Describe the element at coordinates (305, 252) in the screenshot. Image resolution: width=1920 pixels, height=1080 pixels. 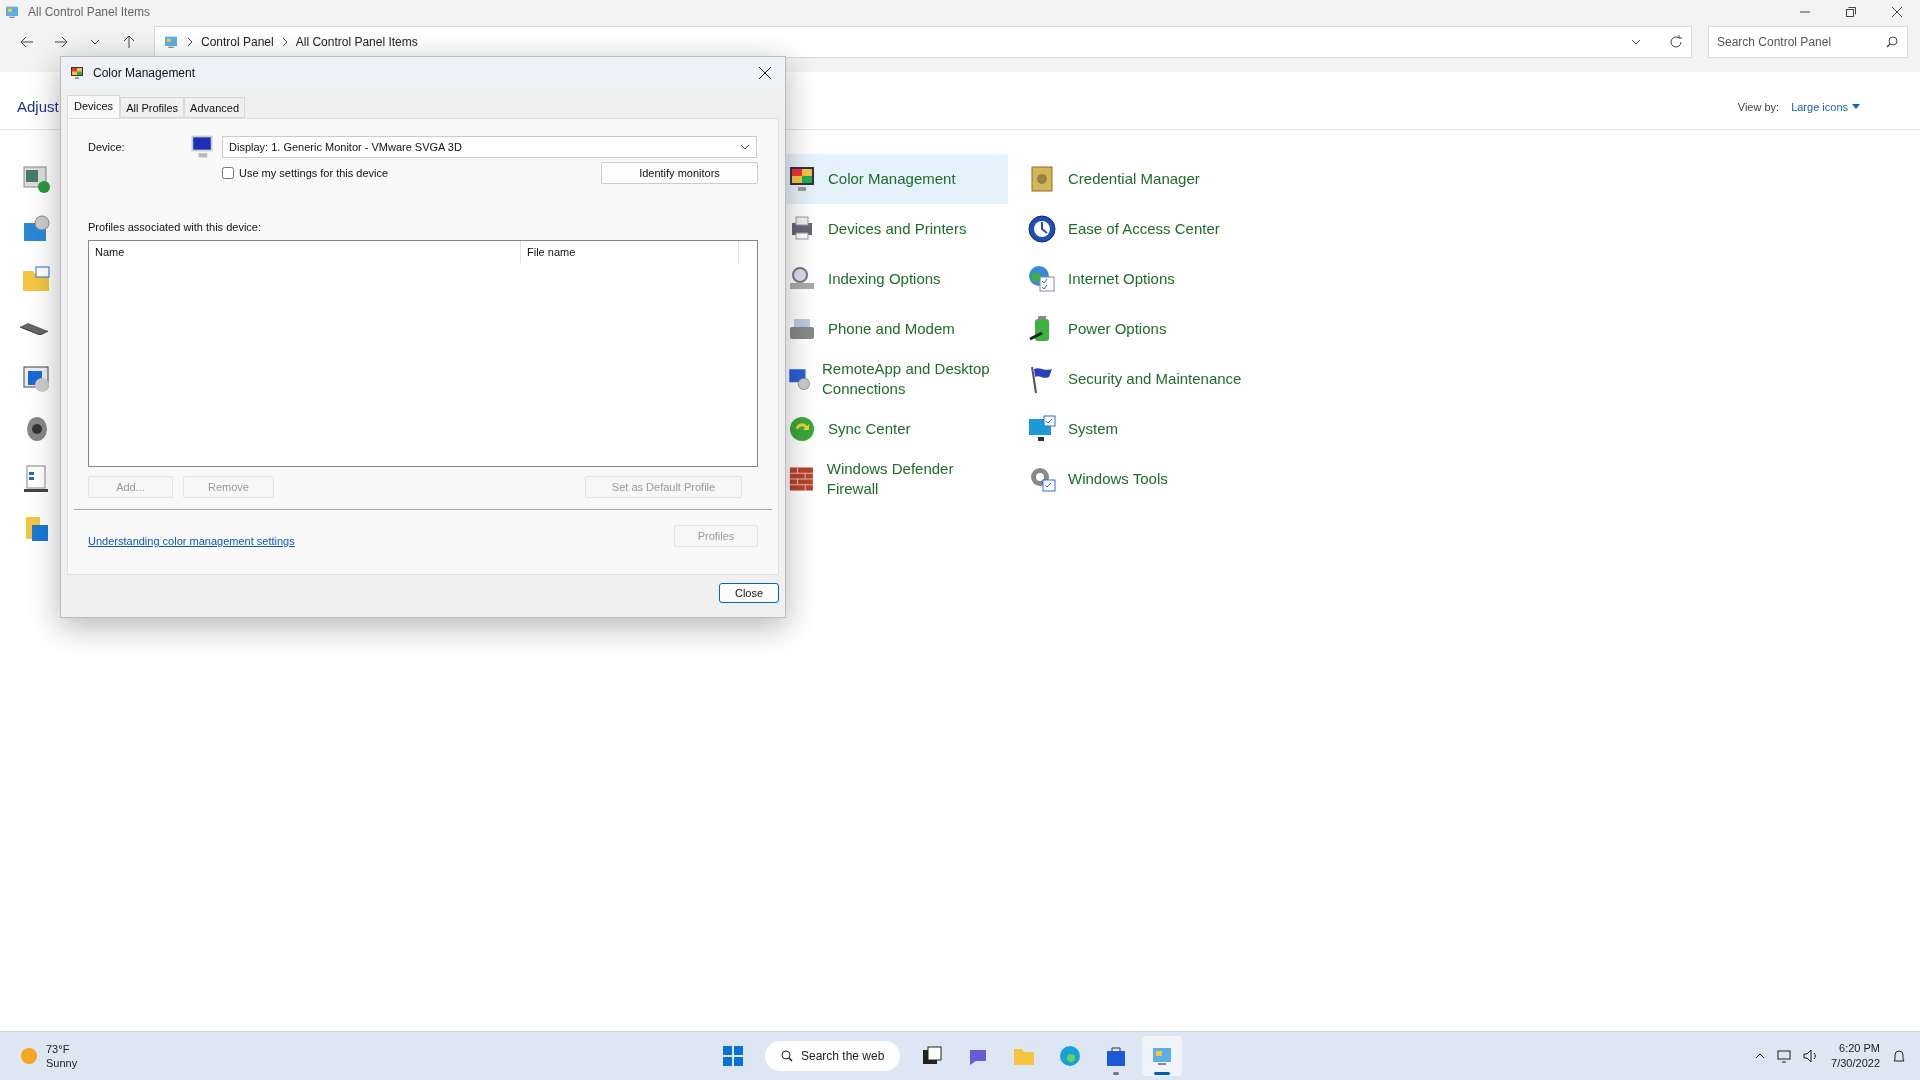
I see `column-header: Name` at that location.